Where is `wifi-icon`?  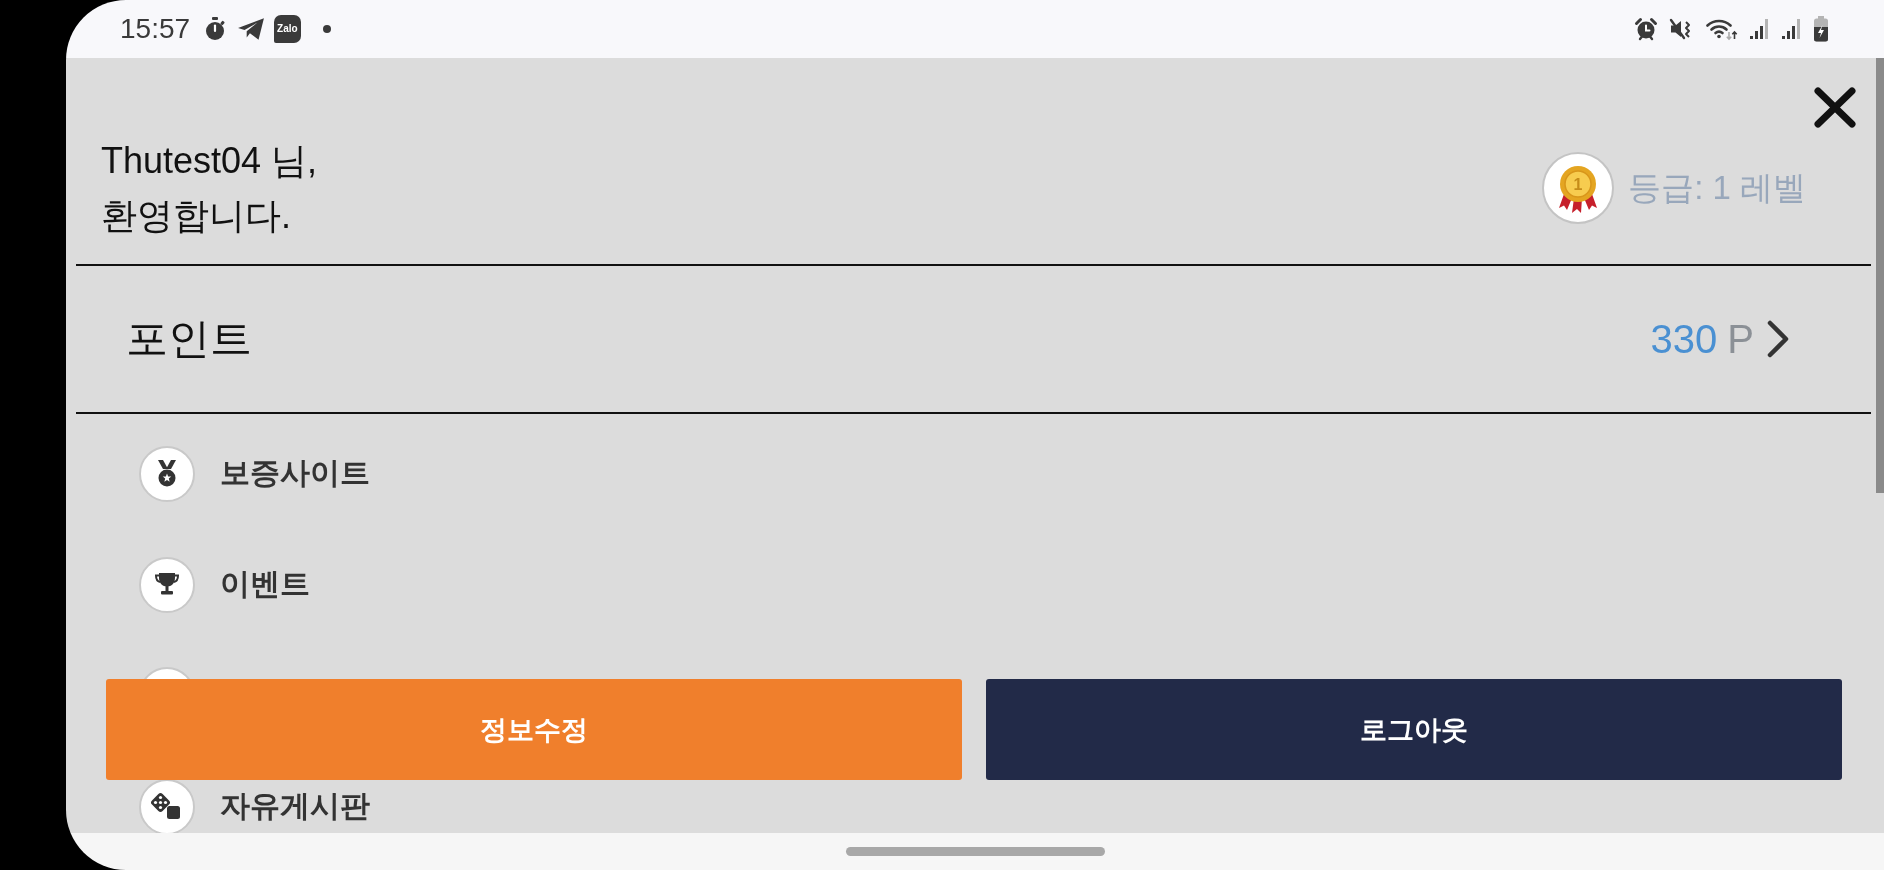
wifi-icon is located at coordinates (1722, 29).